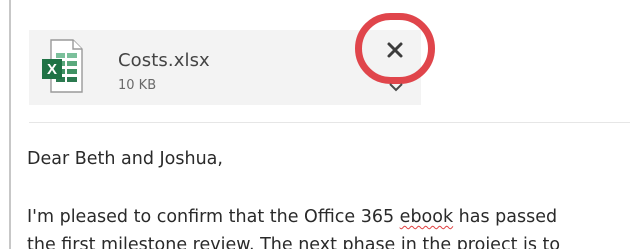  I want to click on close-icon, so click(395, 50).